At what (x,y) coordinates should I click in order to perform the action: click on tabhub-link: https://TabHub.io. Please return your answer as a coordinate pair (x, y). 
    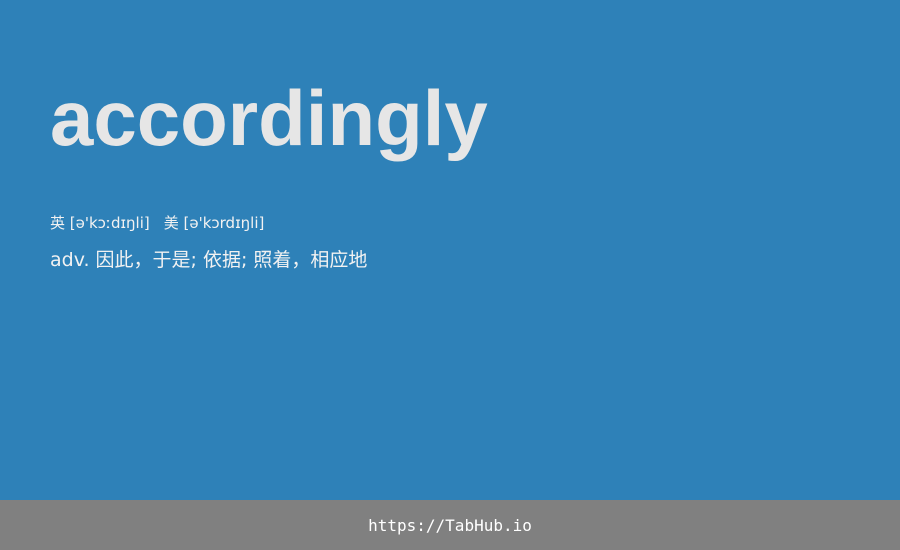
    Looking at the image, I should click on (450, 525).